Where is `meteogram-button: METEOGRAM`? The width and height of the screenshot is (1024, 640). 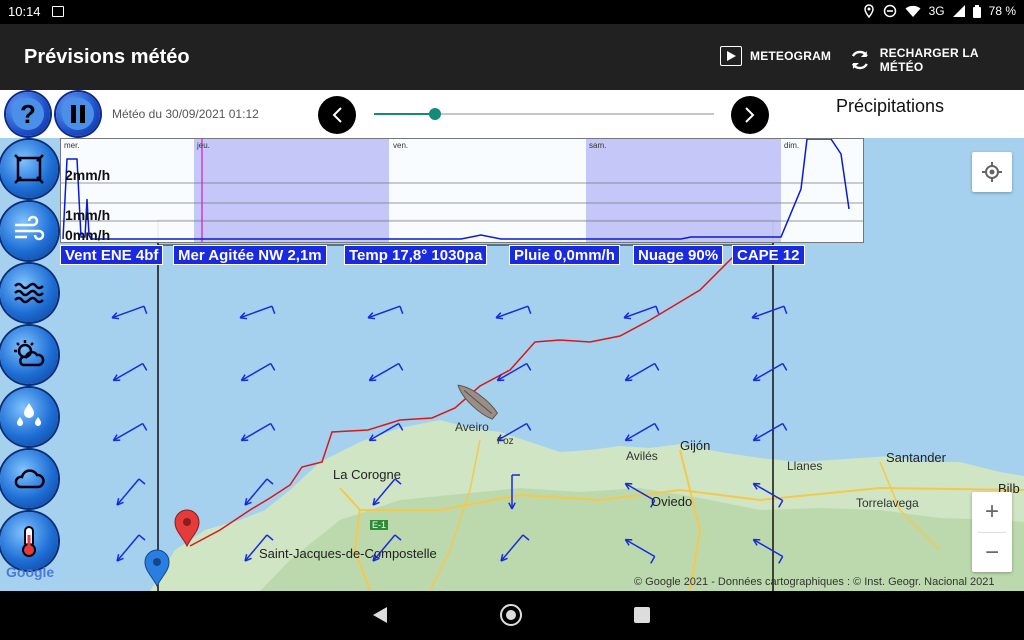 meteogram-button: METEOGRAM is located at coordinates (775, 56).